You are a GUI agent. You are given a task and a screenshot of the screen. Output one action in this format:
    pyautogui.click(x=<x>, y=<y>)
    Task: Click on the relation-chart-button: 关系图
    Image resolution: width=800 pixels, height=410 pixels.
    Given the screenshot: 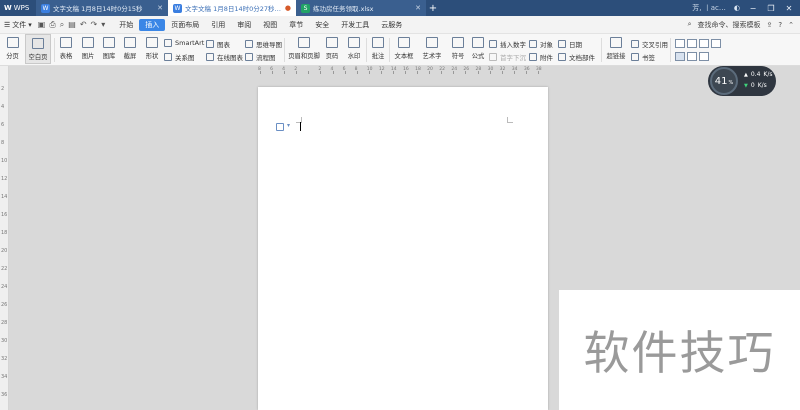 What is the action you would take?
    pyautogui.click(x=179, y=57)
    